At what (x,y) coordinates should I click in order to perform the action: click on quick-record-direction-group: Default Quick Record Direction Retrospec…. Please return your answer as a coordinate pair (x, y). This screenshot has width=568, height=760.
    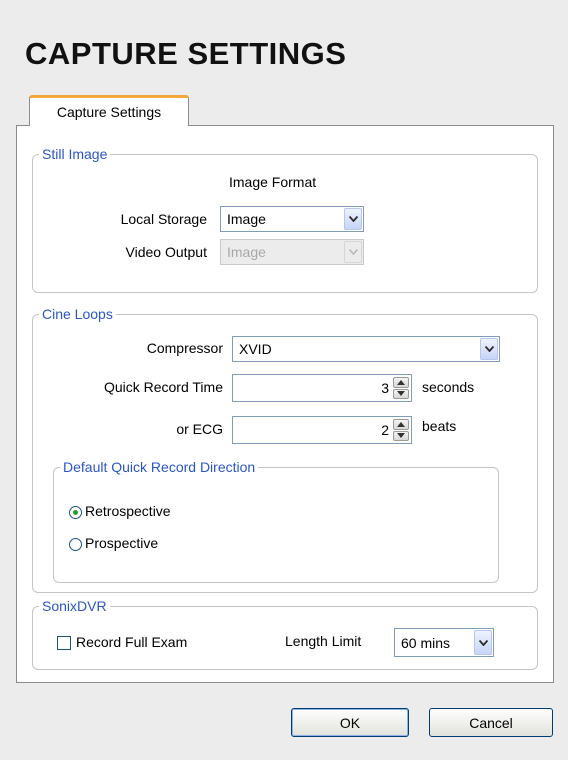
    Looking at the image, I should click on (276, 521).